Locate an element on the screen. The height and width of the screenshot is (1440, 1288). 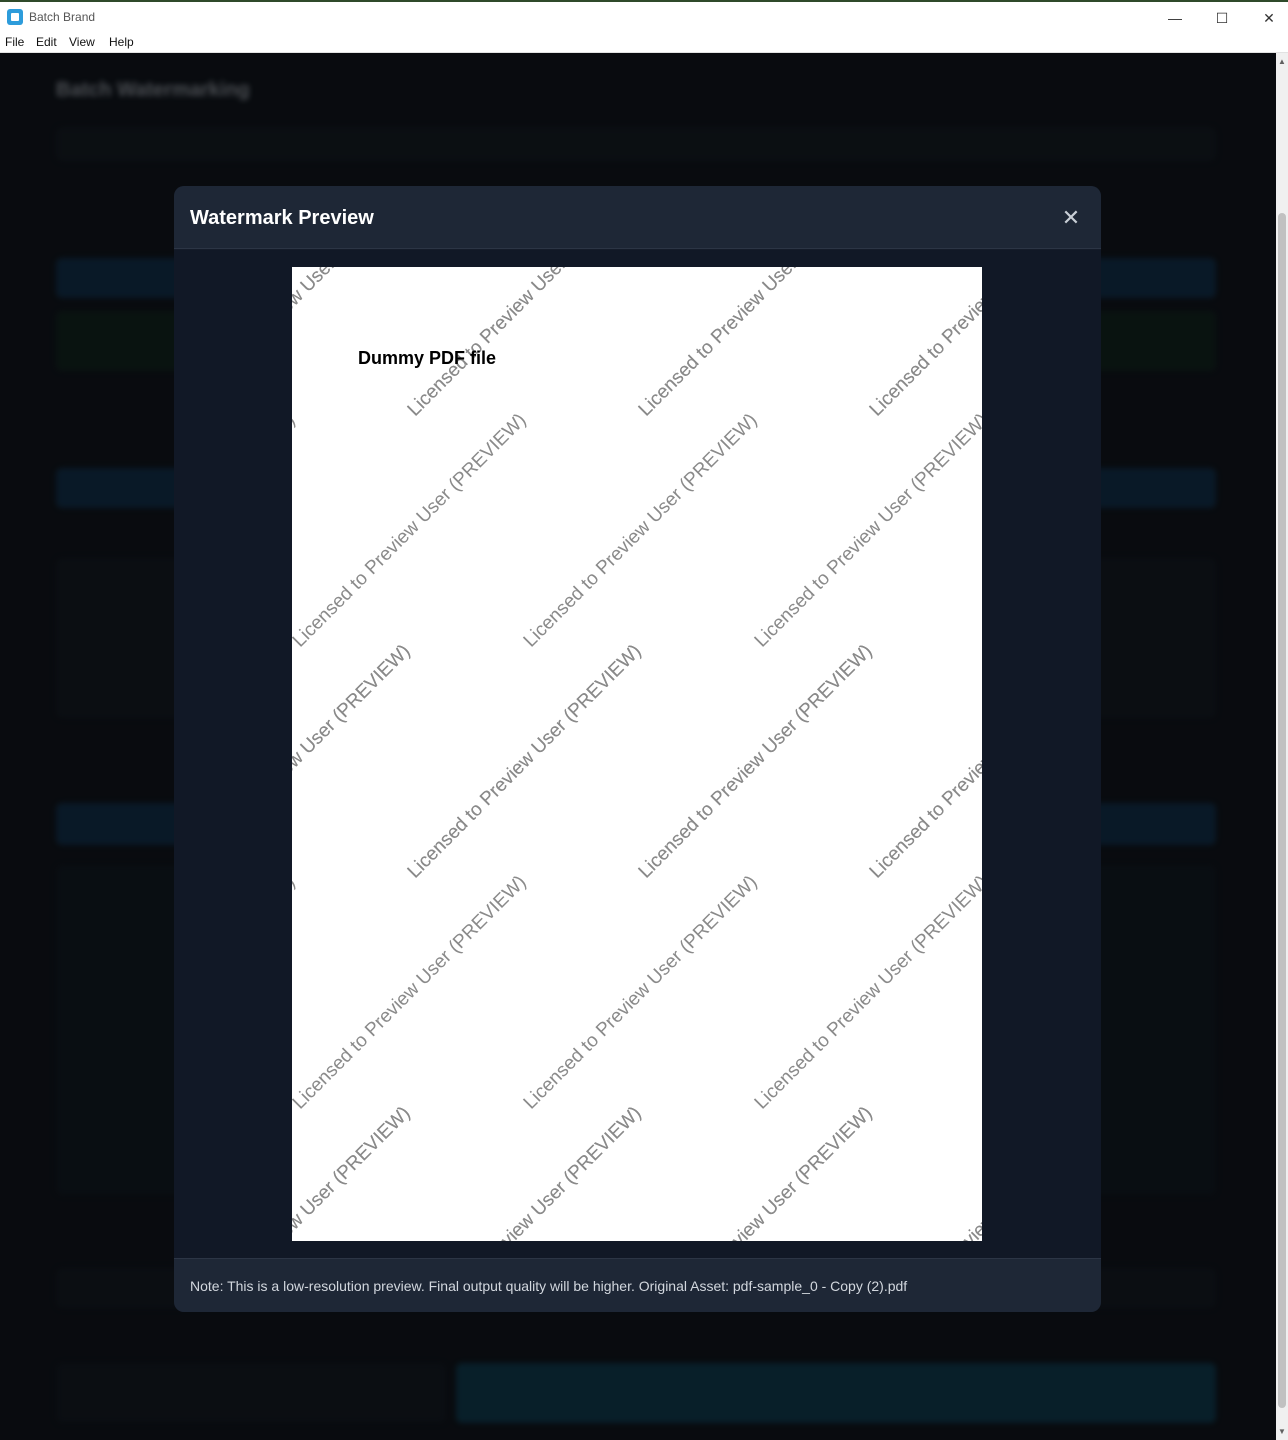
window-title: Batch Brand is located at coordinates (62, 17).